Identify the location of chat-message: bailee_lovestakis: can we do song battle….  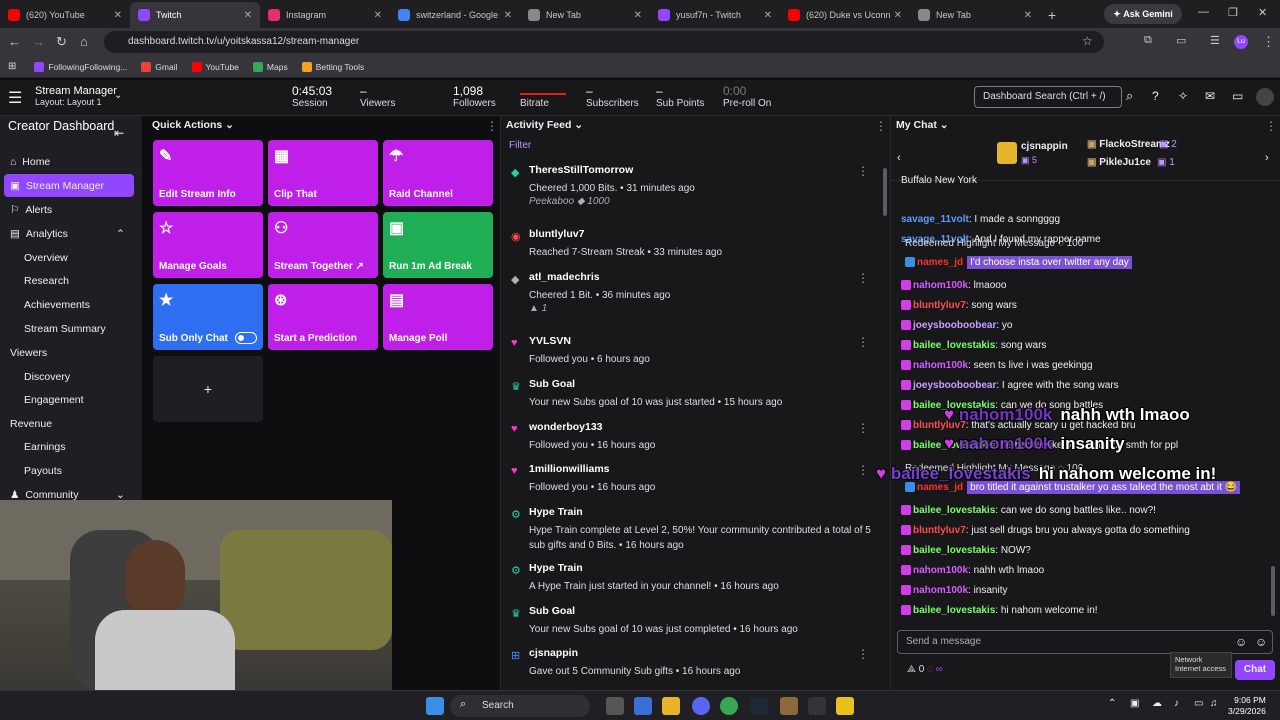
(1028, 510).